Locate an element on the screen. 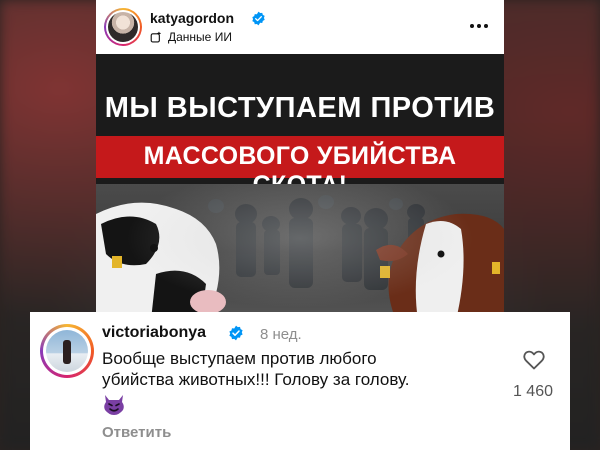 The image size is (600, 450). post-author-avatar is located at coordinates (123, 27).